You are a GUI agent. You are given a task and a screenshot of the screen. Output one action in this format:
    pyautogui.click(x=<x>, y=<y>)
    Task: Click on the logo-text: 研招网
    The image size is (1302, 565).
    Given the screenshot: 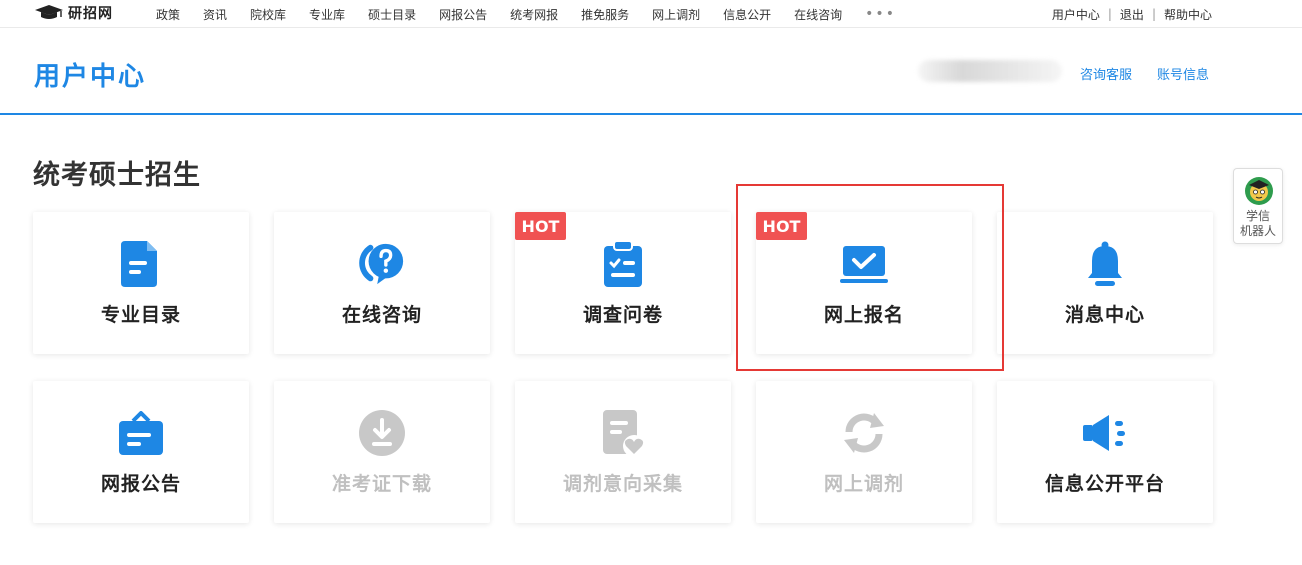 What is the action you would take?
    pyautogui.click(x=90, y=14)
    